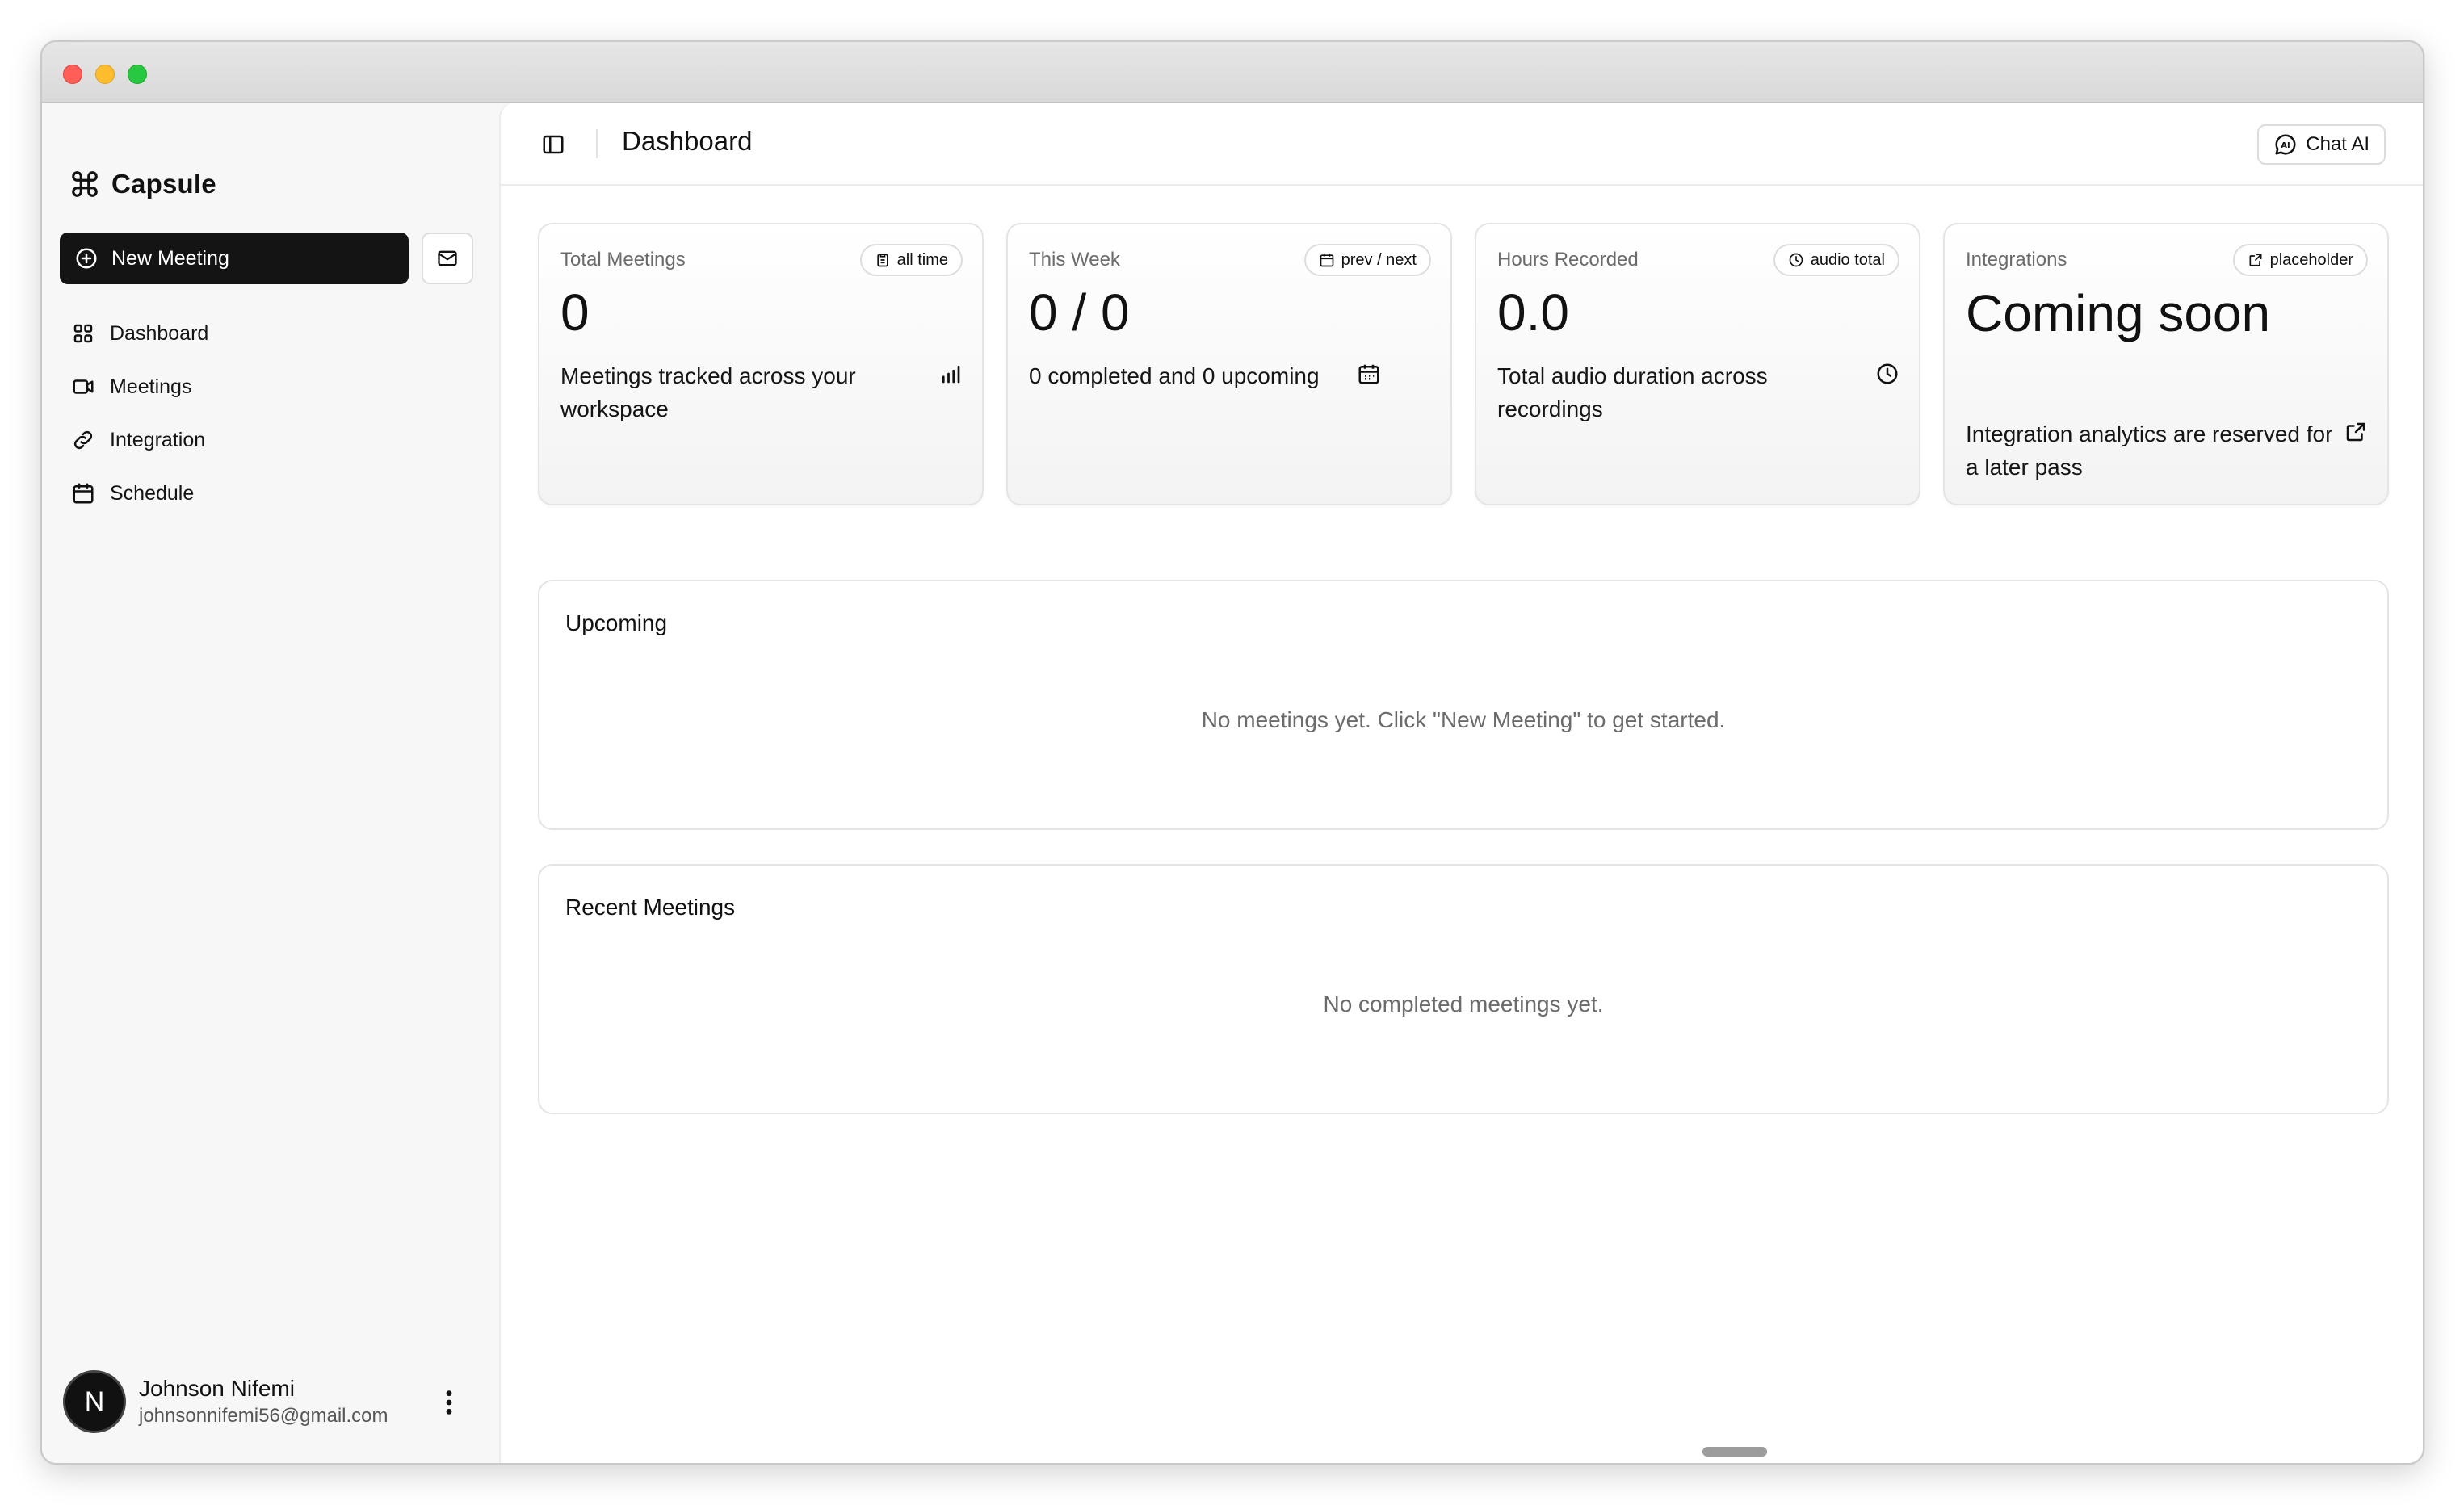 The image size is (2464, 1505). What do you see at coordinates (1462, 144) in the screenshot?
I see `top-bar: Dashboard AI Chat AI` at bounding box center [1462, 144].